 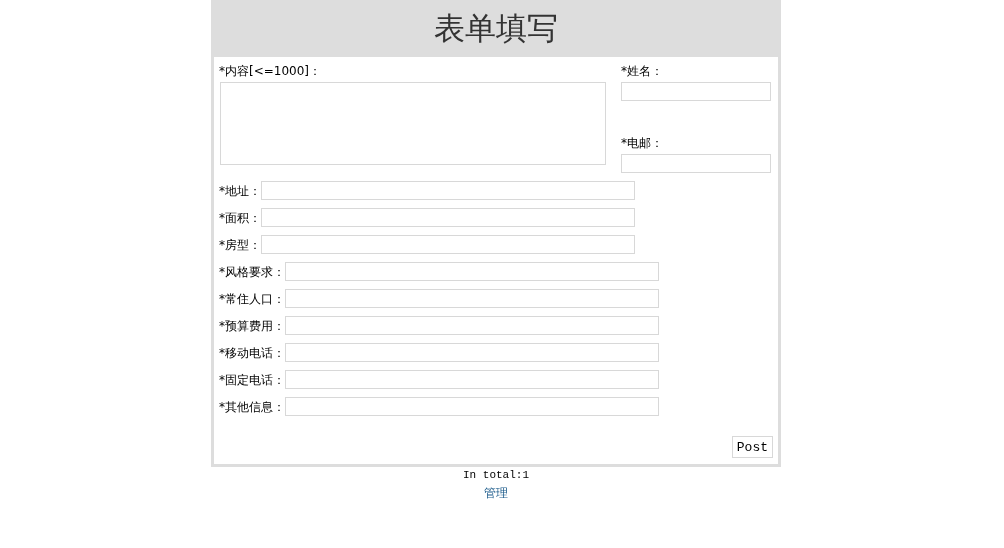 I want to click on field-label: *其他信息：, so click(x=252, y=406).